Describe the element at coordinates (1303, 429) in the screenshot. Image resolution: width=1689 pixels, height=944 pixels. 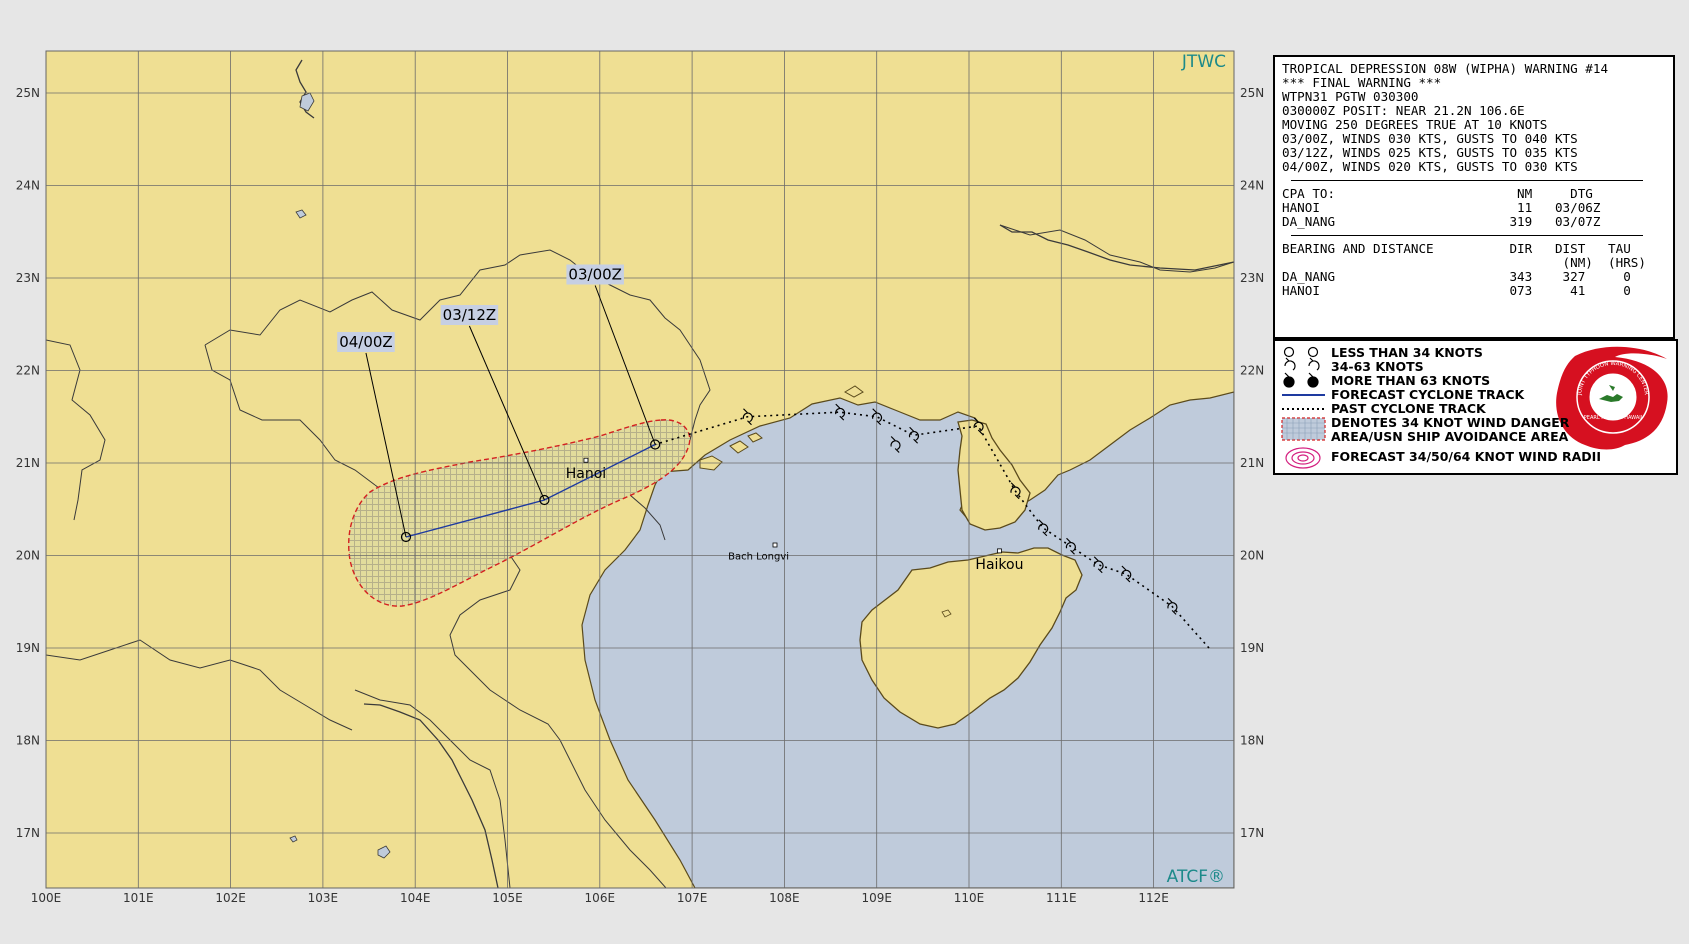
I see `danger-area-swatch-icon` at that location.